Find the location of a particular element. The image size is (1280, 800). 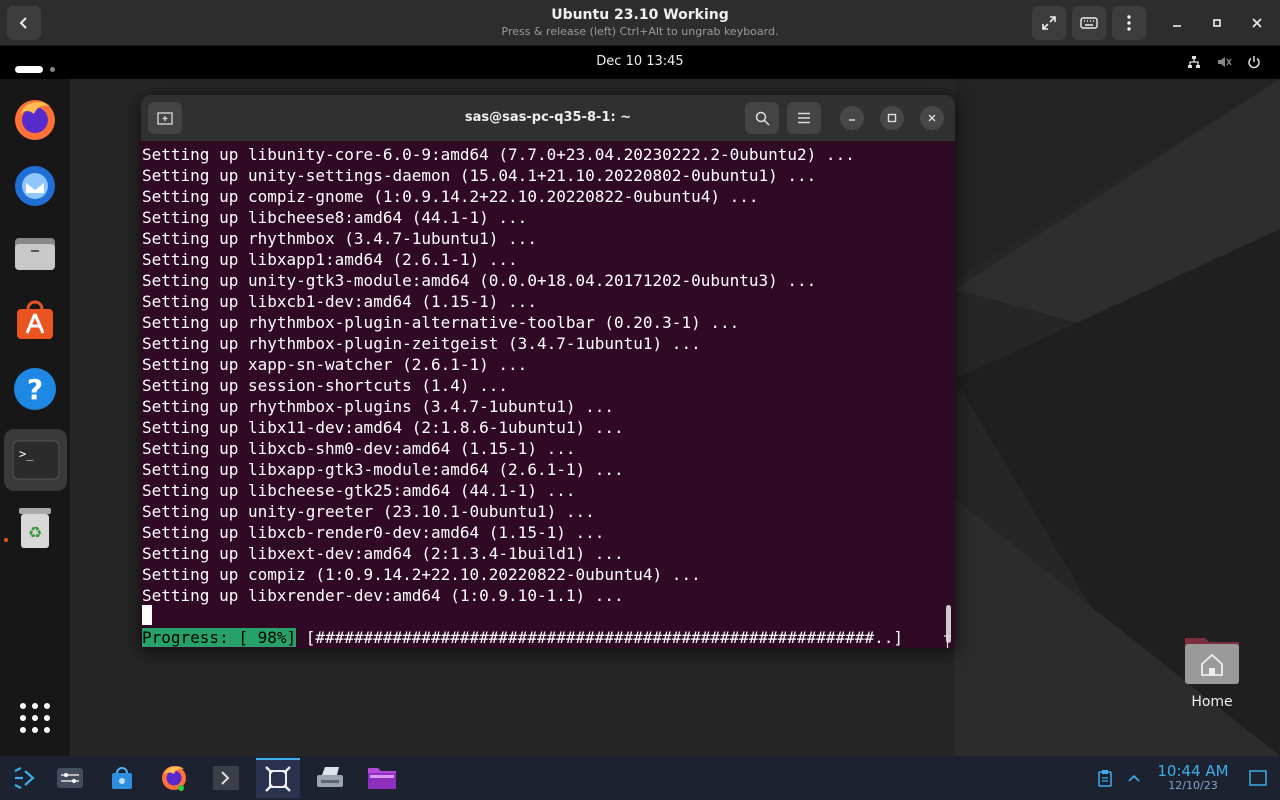

dock-terminal: >_ is located at coordinates (35, 460).